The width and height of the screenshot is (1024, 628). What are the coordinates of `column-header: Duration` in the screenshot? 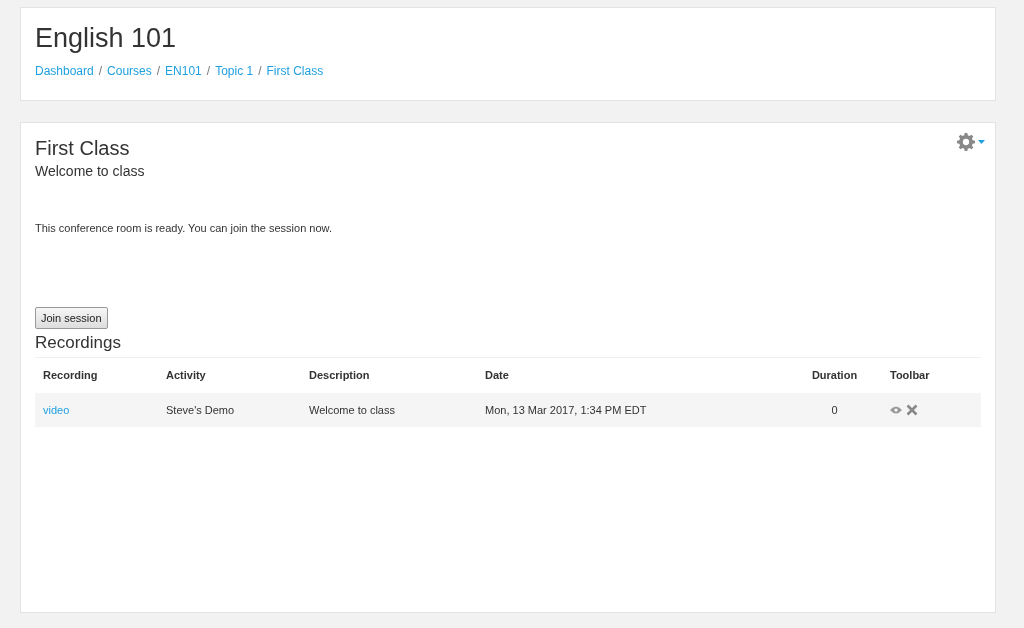 It's located at (834, 375).